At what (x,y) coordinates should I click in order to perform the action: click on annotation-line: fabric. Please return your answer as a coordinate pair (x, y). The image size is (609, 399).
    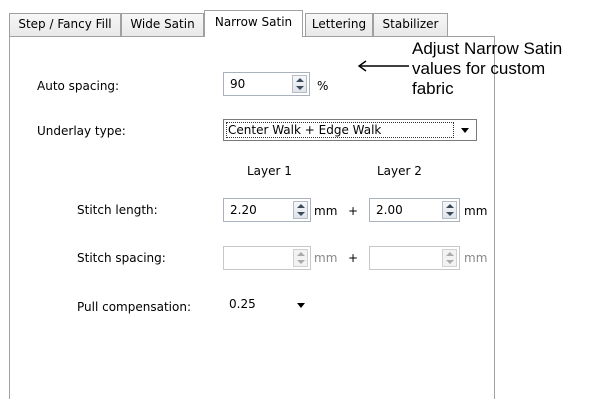
    Looking at the image, I should click on (433, 88).